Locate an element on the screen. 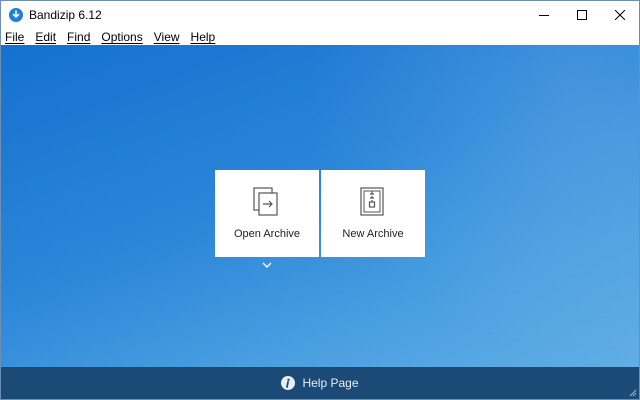 Image resolution: width=640 pixels, height=400 pixels. close-button is located at coordinates (620, 15).